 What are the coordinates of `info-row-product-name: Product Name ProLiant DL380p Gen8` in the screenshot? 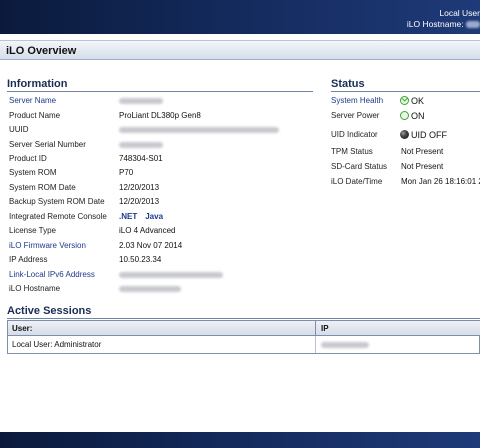 It's located at (159, 117).